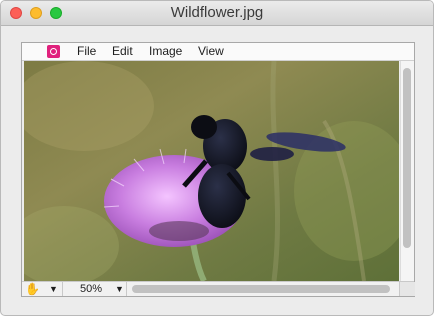 Image resolution: width=434 pixels, height=316 pixels. I want to click on vertical-scrollbar, so click(407, 171).